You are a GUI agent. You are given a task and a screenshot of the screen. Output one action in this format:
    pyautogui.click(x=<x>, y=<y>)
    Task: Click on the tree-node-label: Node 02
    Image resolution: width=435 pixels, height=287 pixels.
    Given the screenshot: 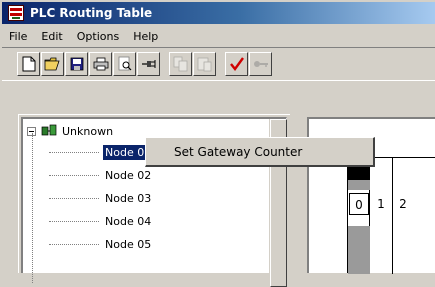 What is the action you would take?
    pyautogui.click(x=128, y=175)
    